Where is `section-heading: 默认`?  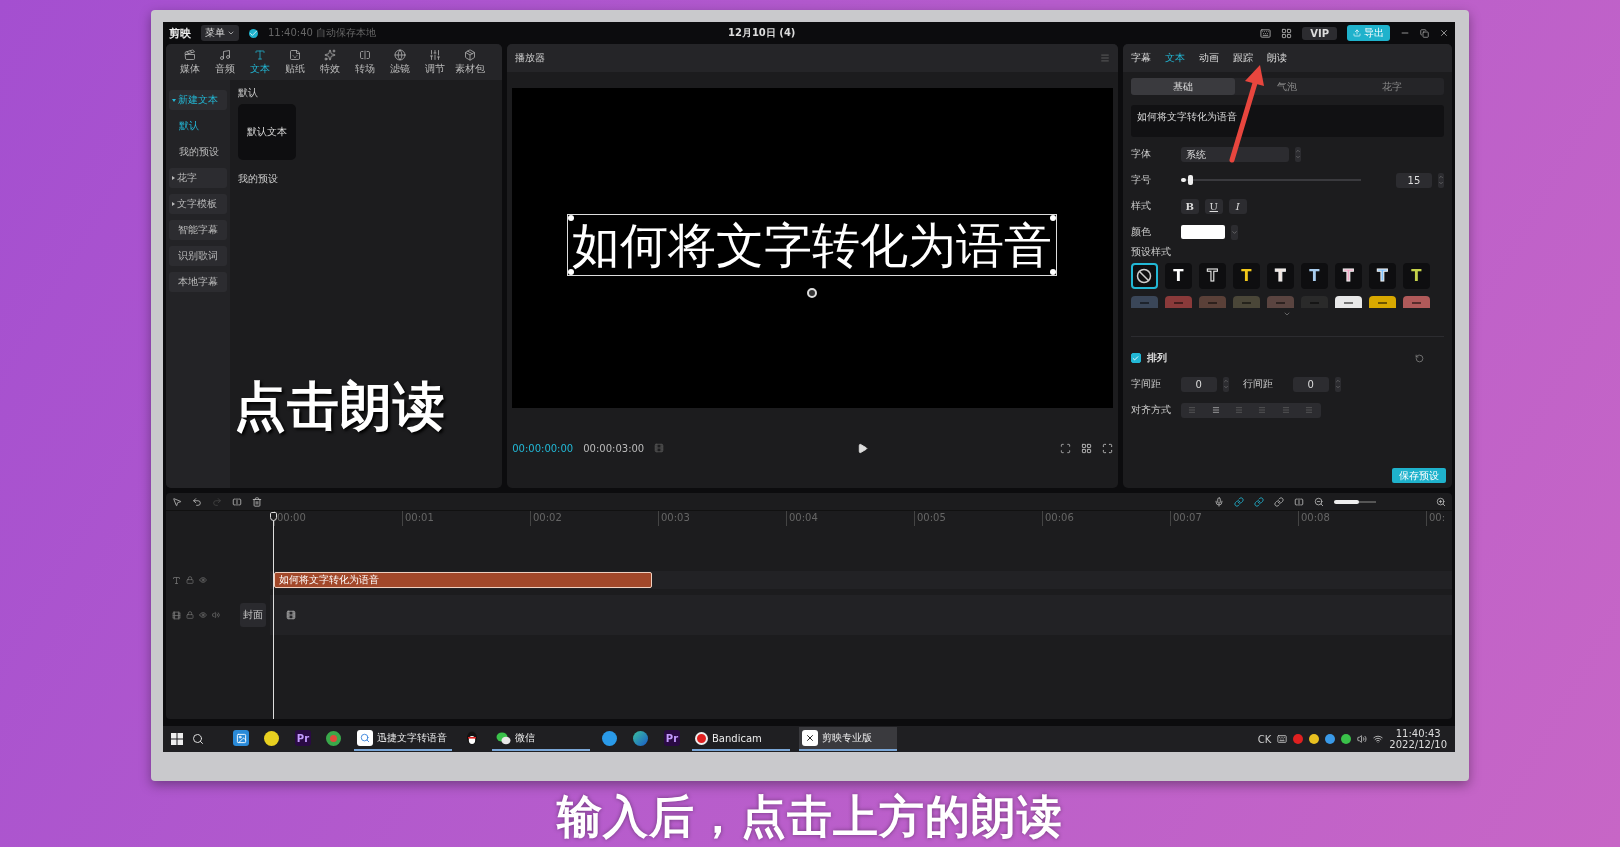 section-heading: 默认 is located at coordinates (248, 93).